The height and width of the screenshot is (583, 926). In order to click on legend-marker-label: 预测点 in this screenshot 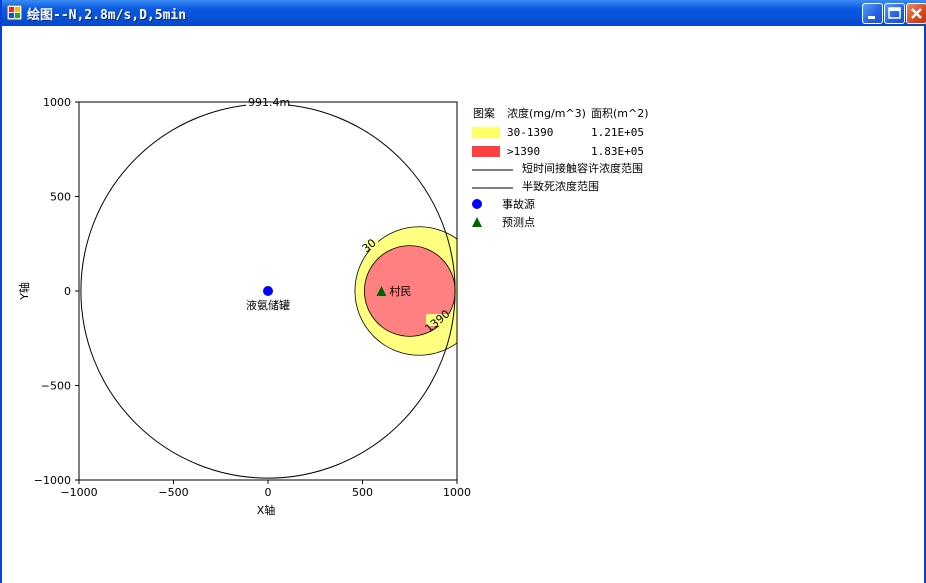, I will do `click(518, 222)`.